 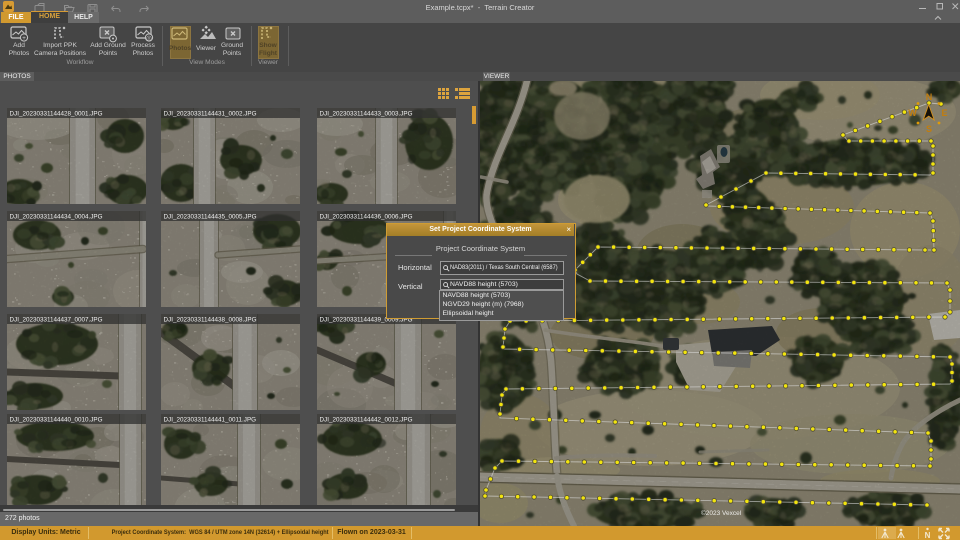 What do you see at coordinates (56, 114) in the screenshot?
I see `svg-text: DJI_20230331144428_0001.JPG` at bounding box center [56, 114].